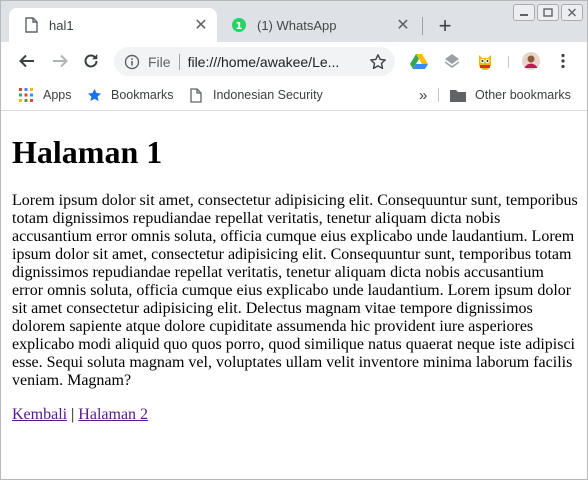 The width and height of the screenshot is (588, 480). I want to click on info-icon, so click(132, 62).